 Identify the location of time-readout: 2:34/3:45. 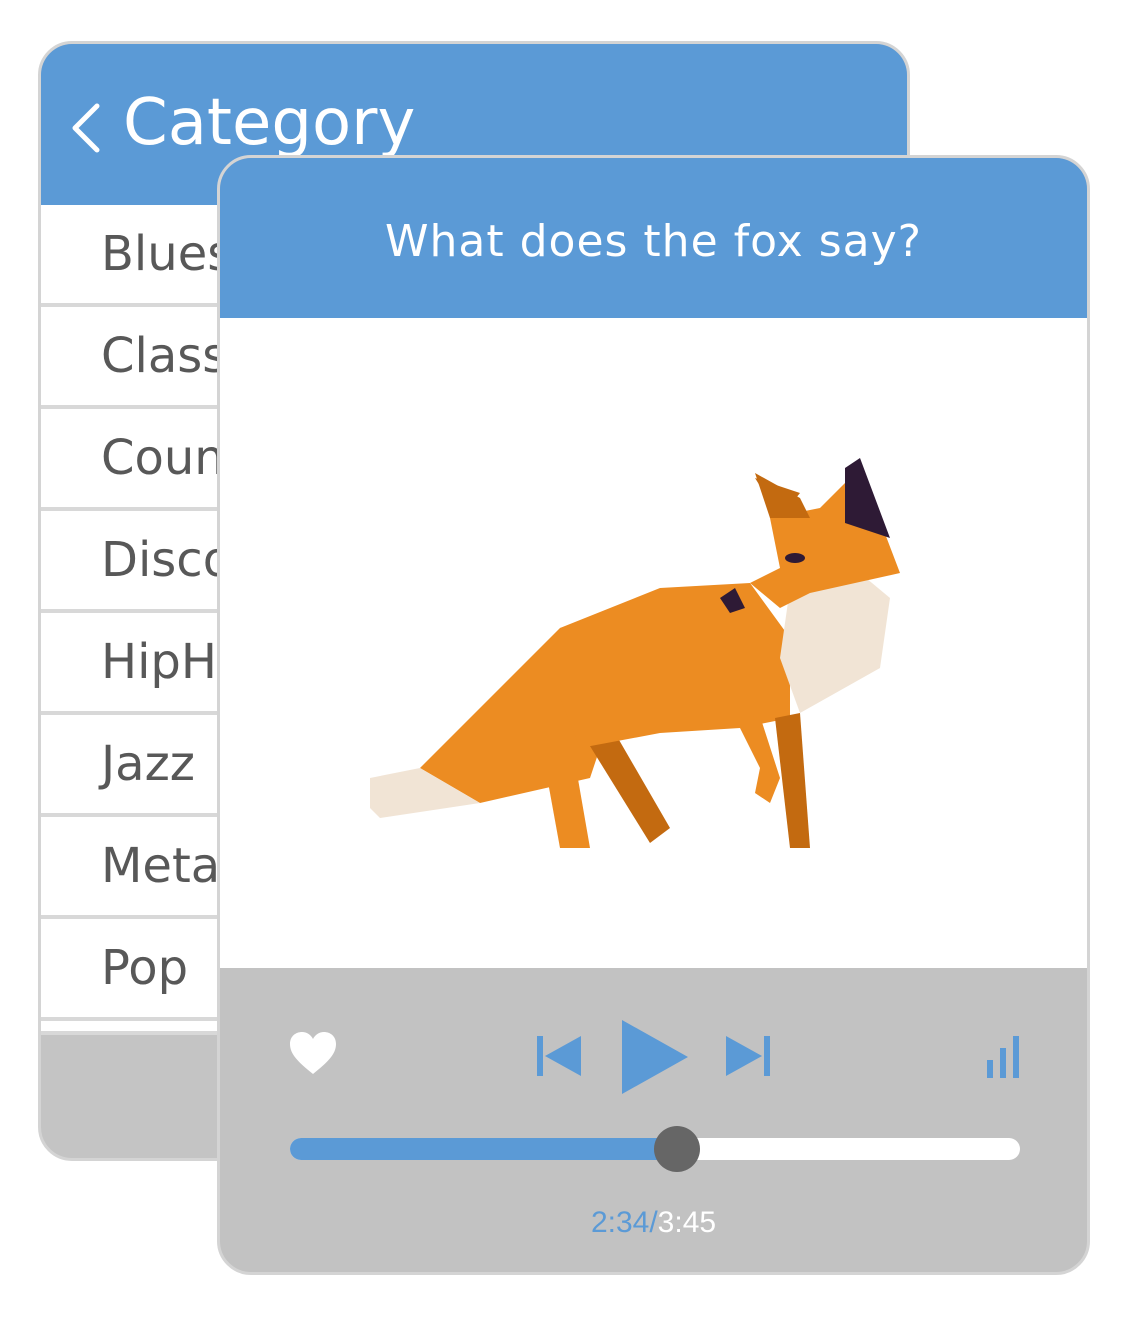
(653, 1223).